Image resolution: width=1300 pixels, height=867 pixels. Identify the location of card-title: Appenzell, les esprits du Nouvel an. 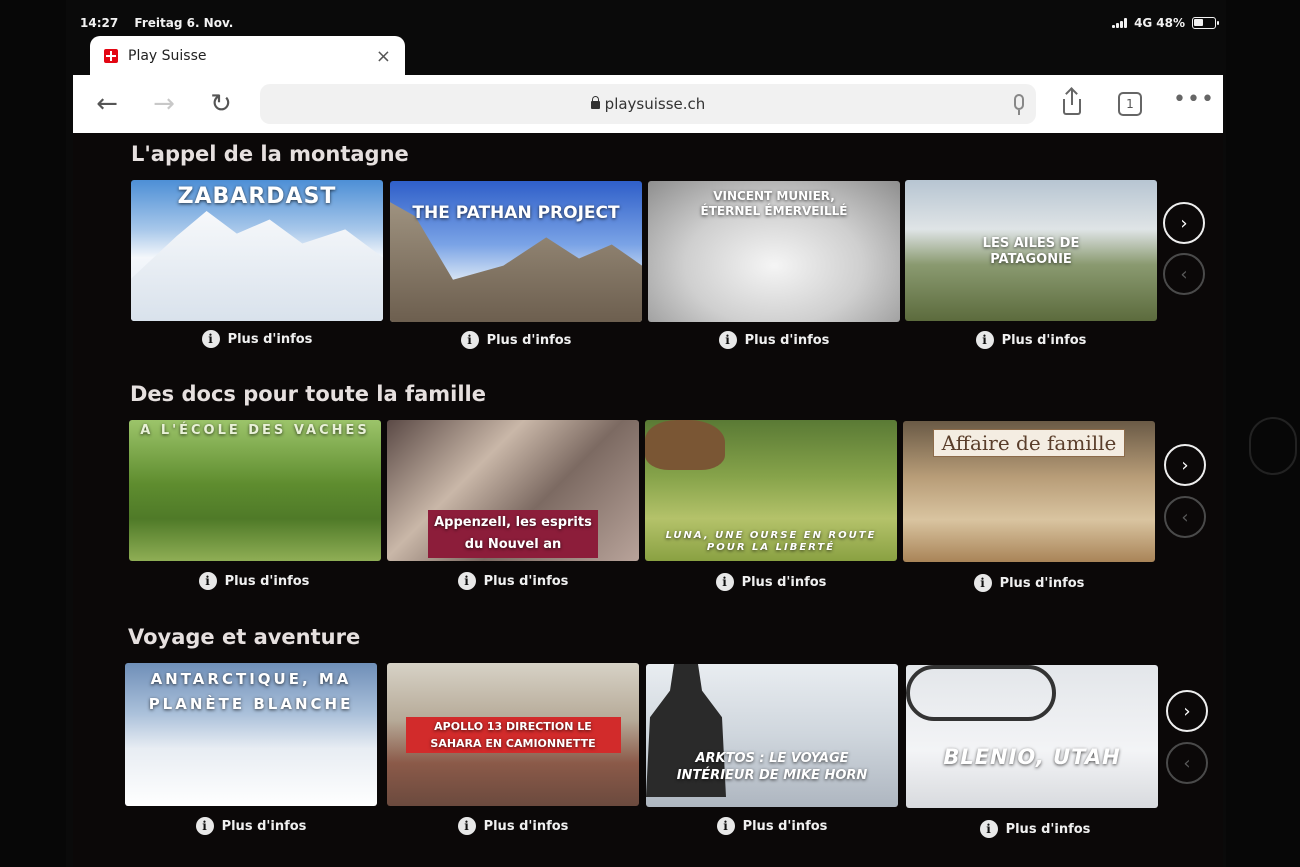
(513, 534).